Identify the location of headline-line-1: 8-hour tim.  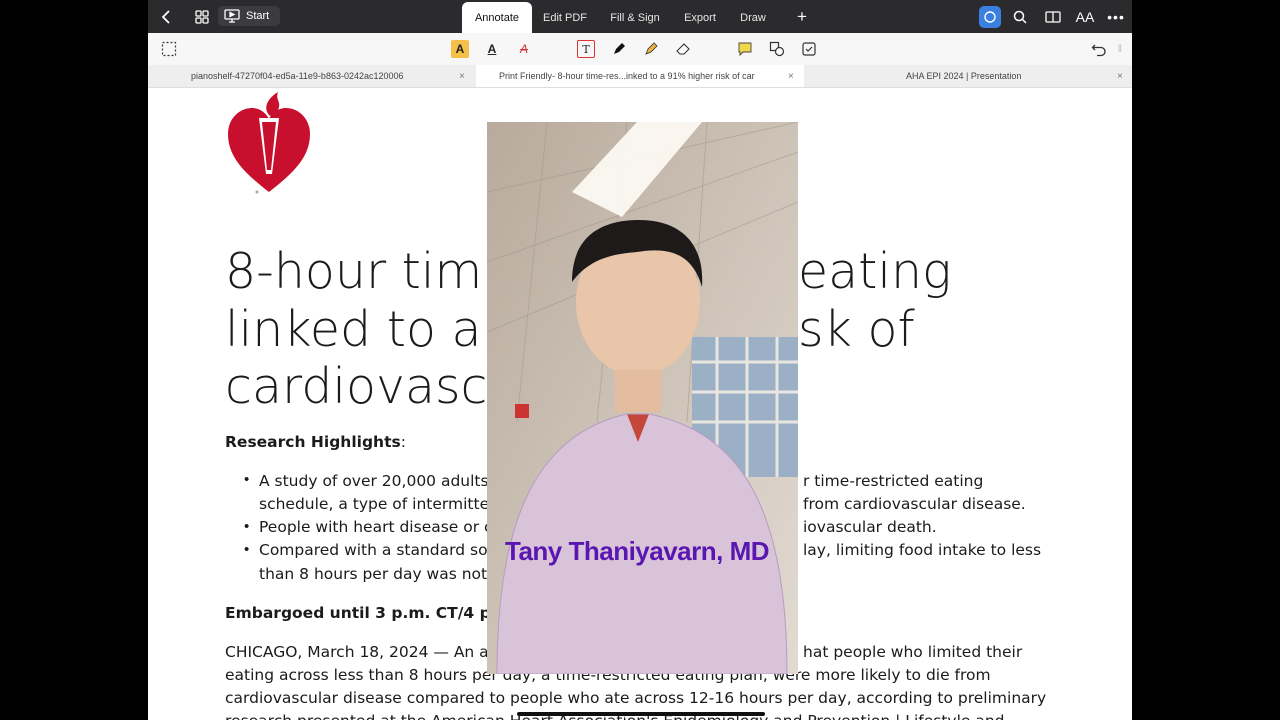
(354, 271).